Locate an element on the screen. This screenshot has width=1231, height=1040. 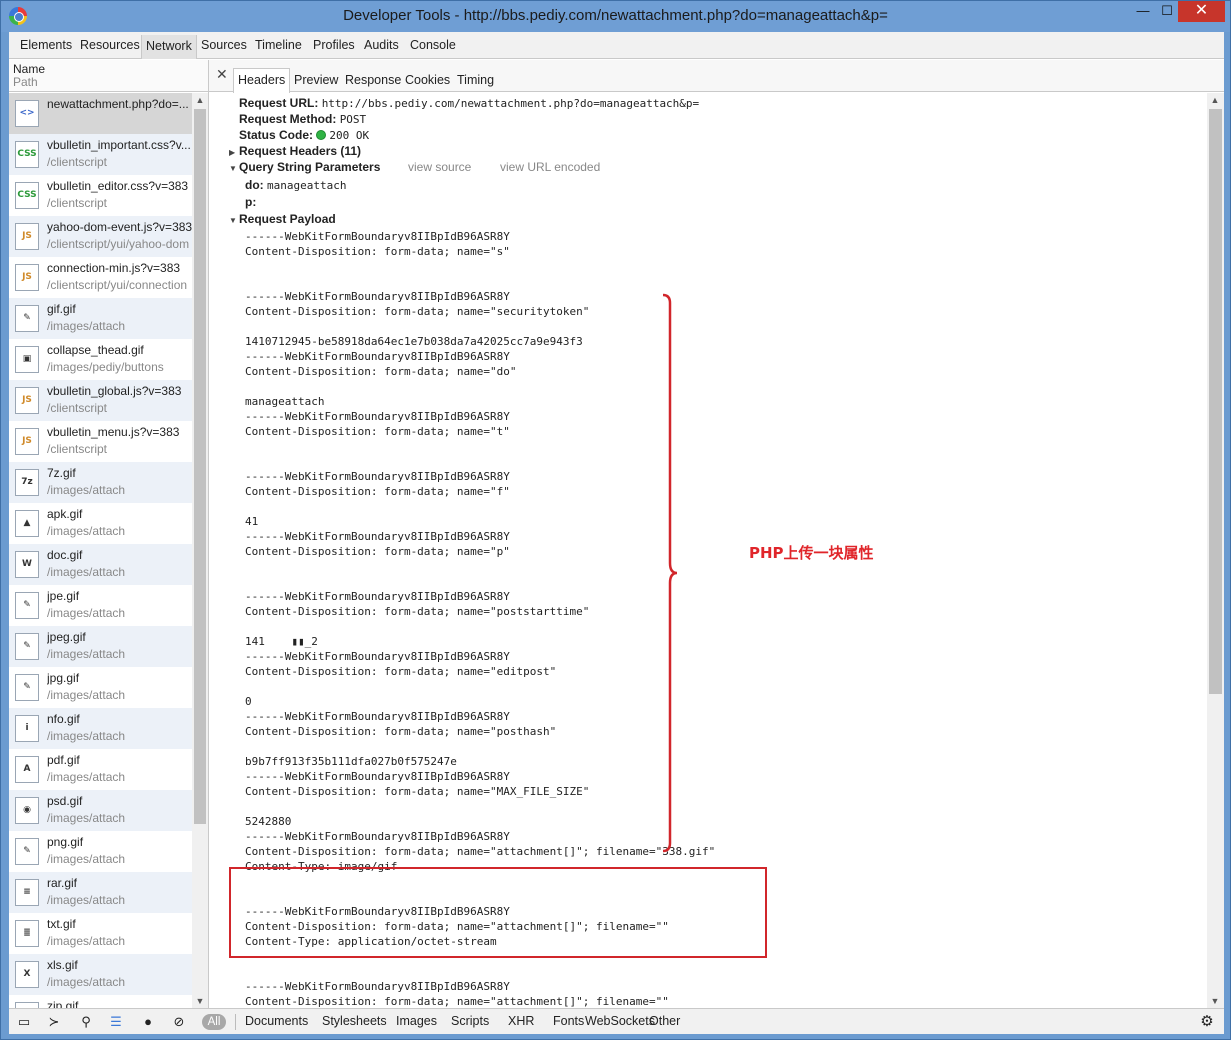
tab-network: Network is located at coordinates (169, 47).